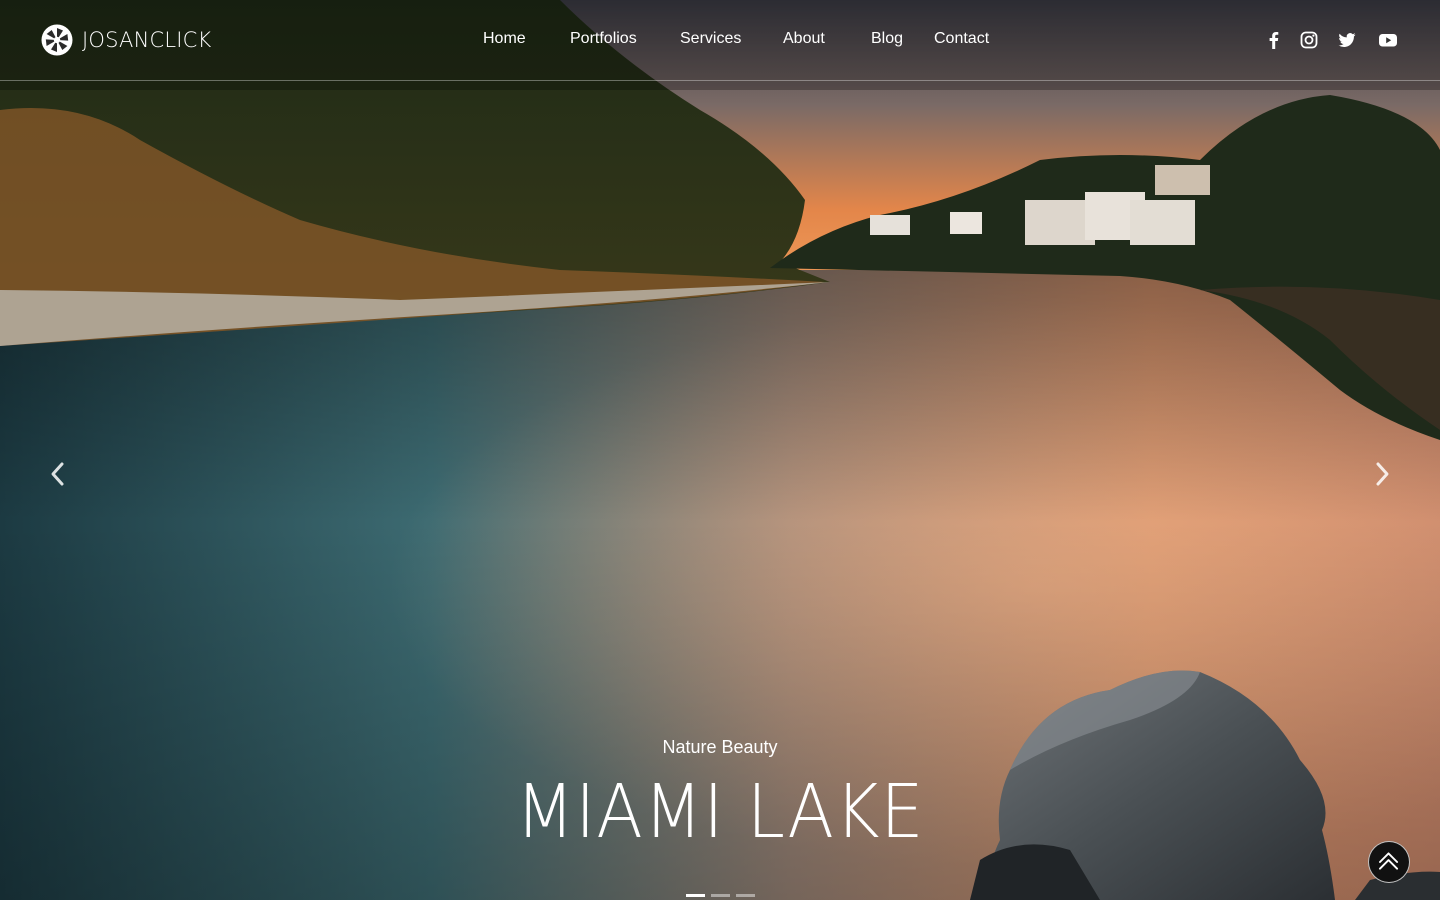 This screenshot has width=1440, height=900. I want to click on twitter-icon, so click(1347, 40).